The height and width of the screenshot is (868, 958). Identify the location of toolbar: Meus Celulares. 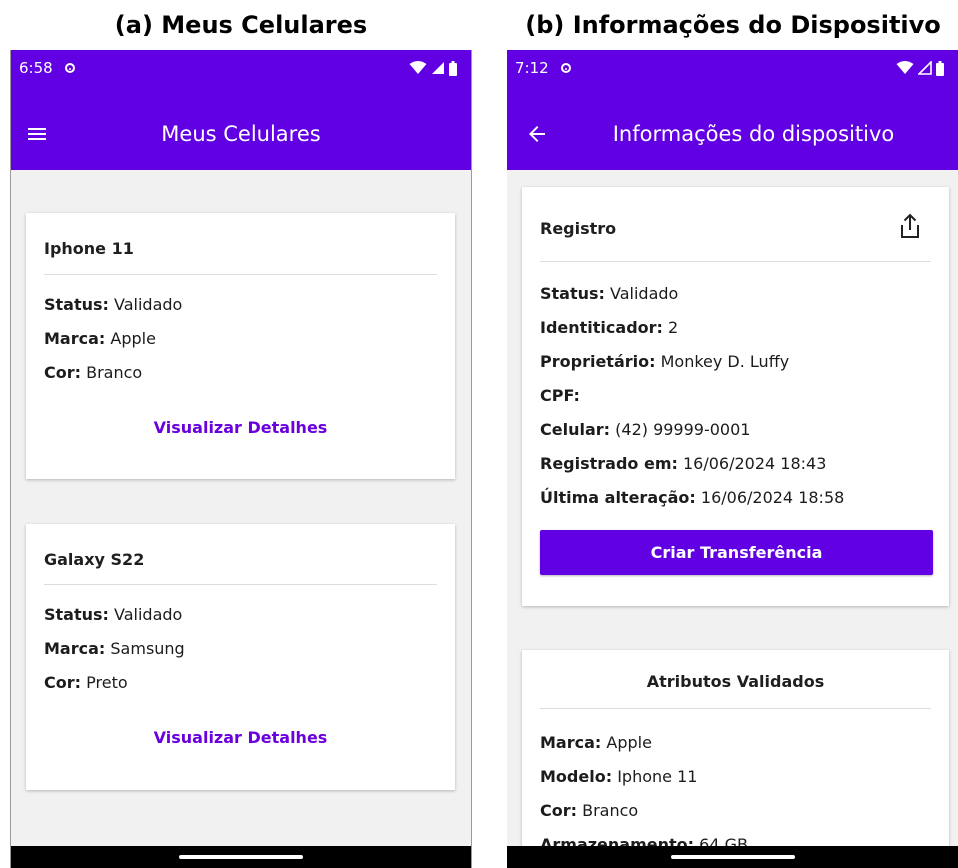
(241, 134).